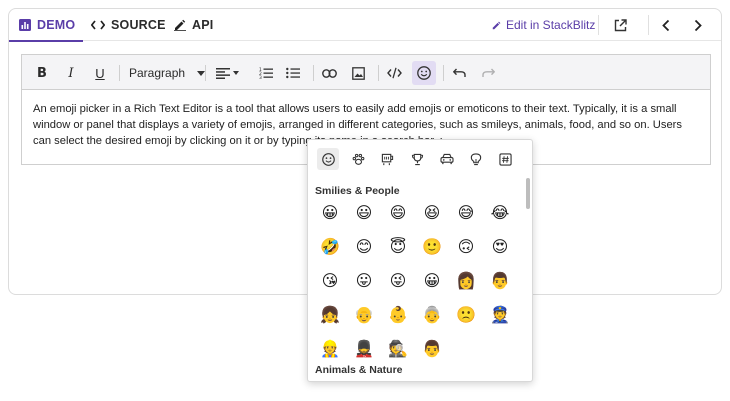 The image size is (730, 401). Describe the element at coordinates (203, 25) in the screenshot. I see `tab-label: API` at that location.